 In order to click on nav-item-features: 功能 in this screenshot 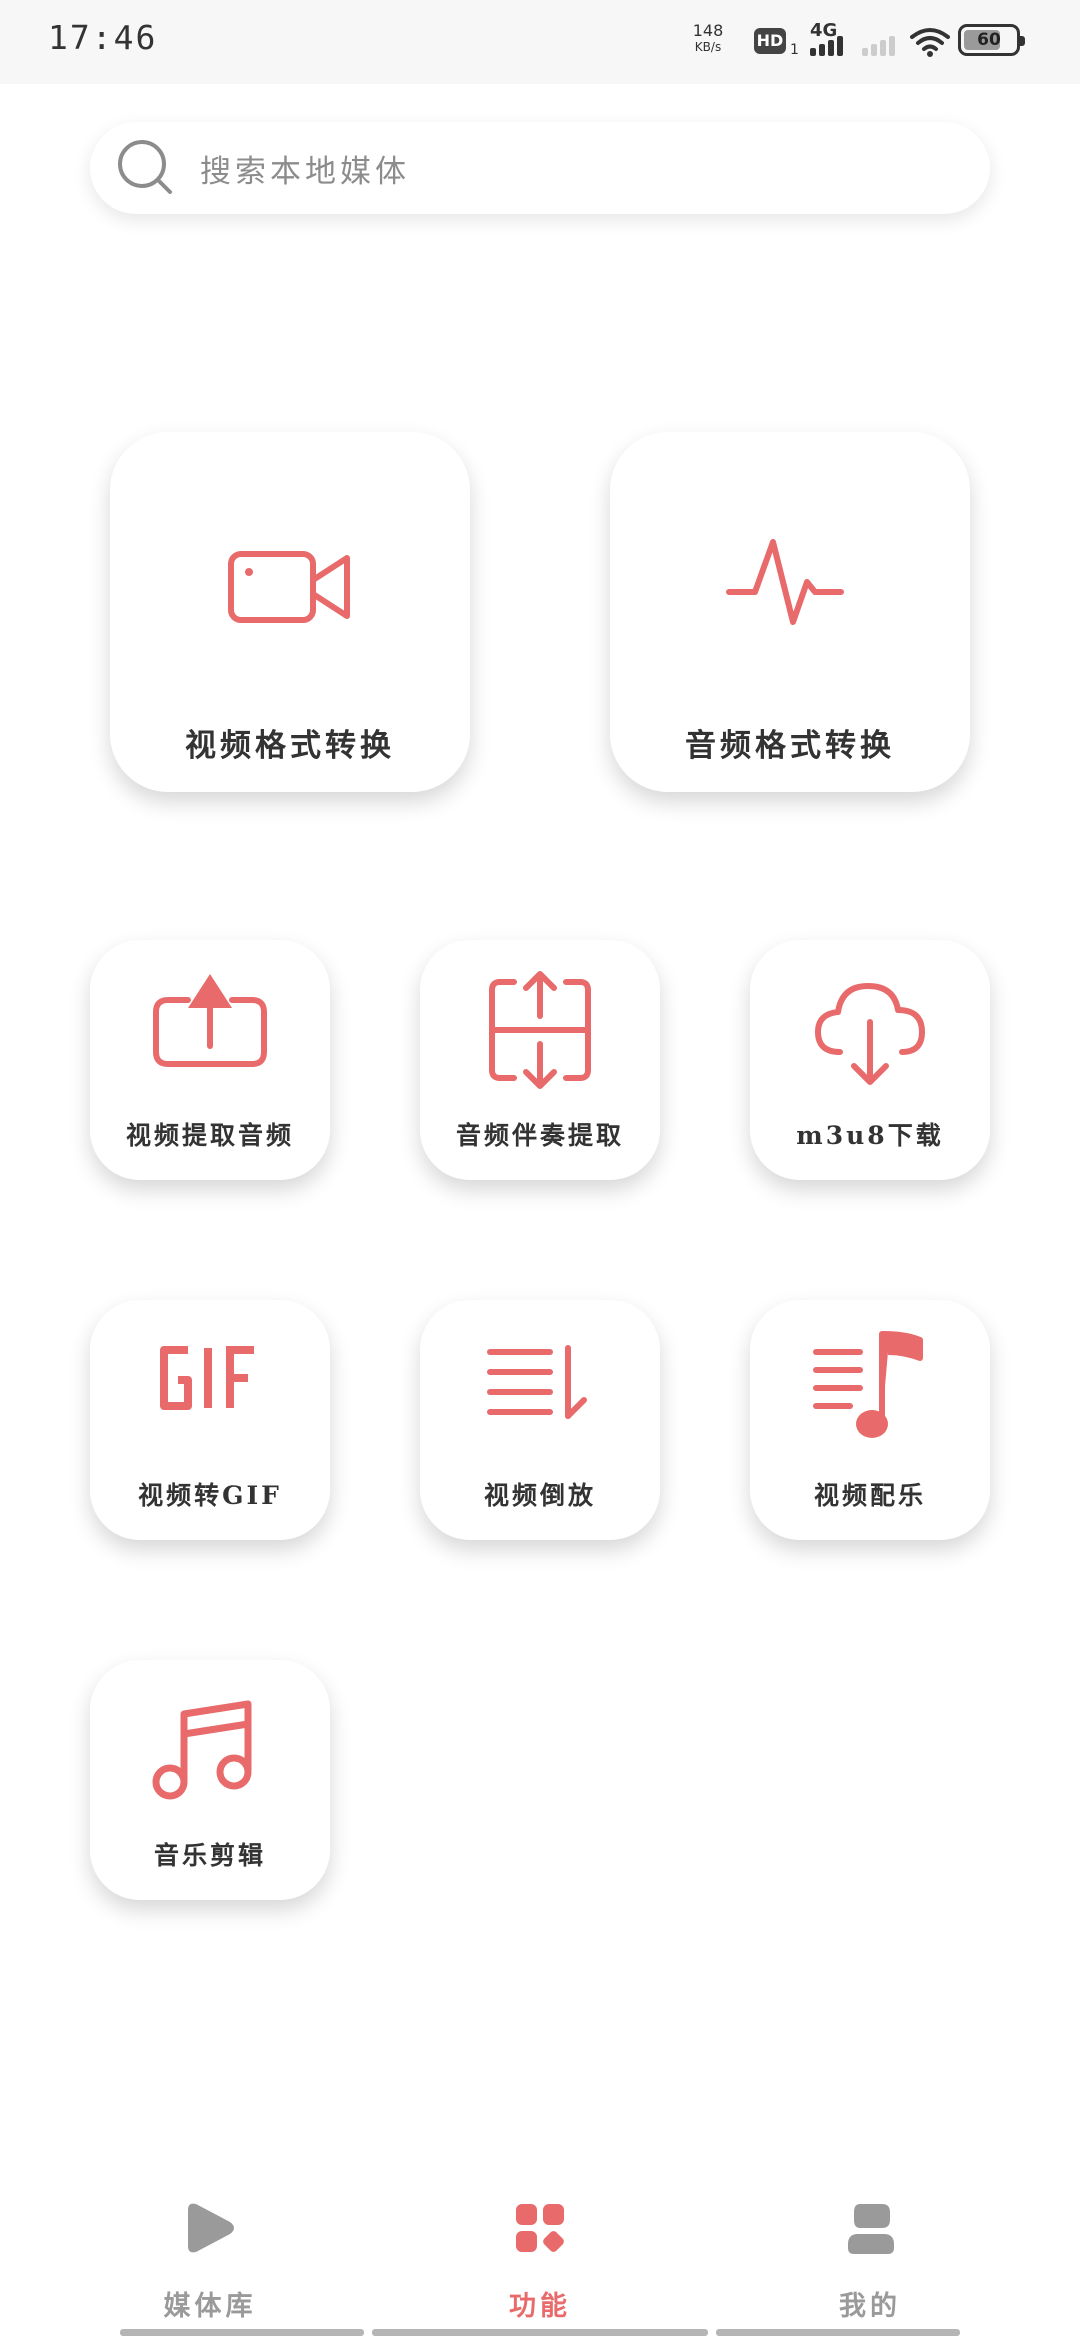, I will do `click(540, 2246)`.